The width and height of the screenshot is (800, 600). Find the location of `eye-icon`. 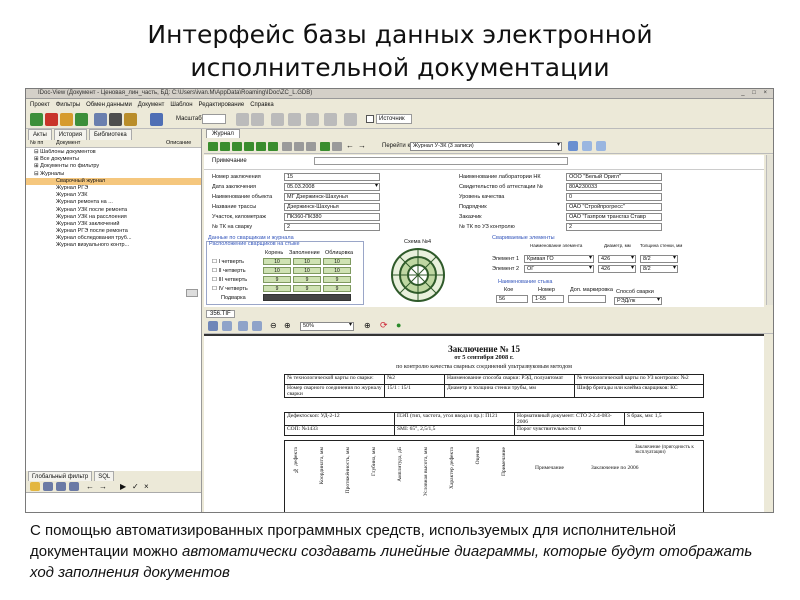

eye-icon is located at coordinates (277, 119).